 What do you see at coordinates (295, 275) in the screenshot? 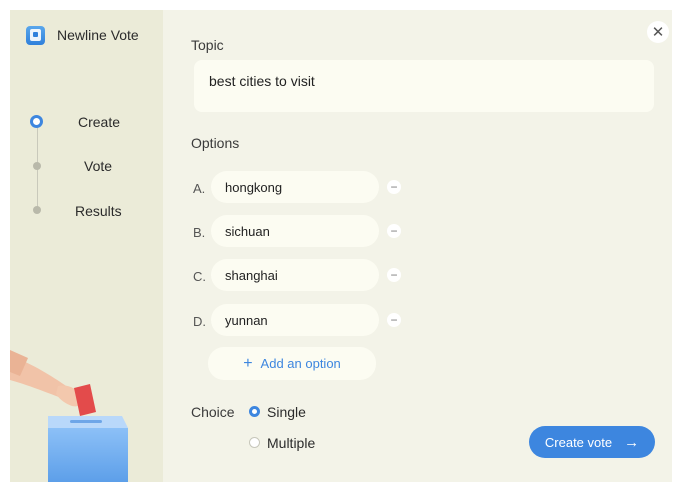
I see `option-input-c: shanghai` at bounding box center [295, 275].